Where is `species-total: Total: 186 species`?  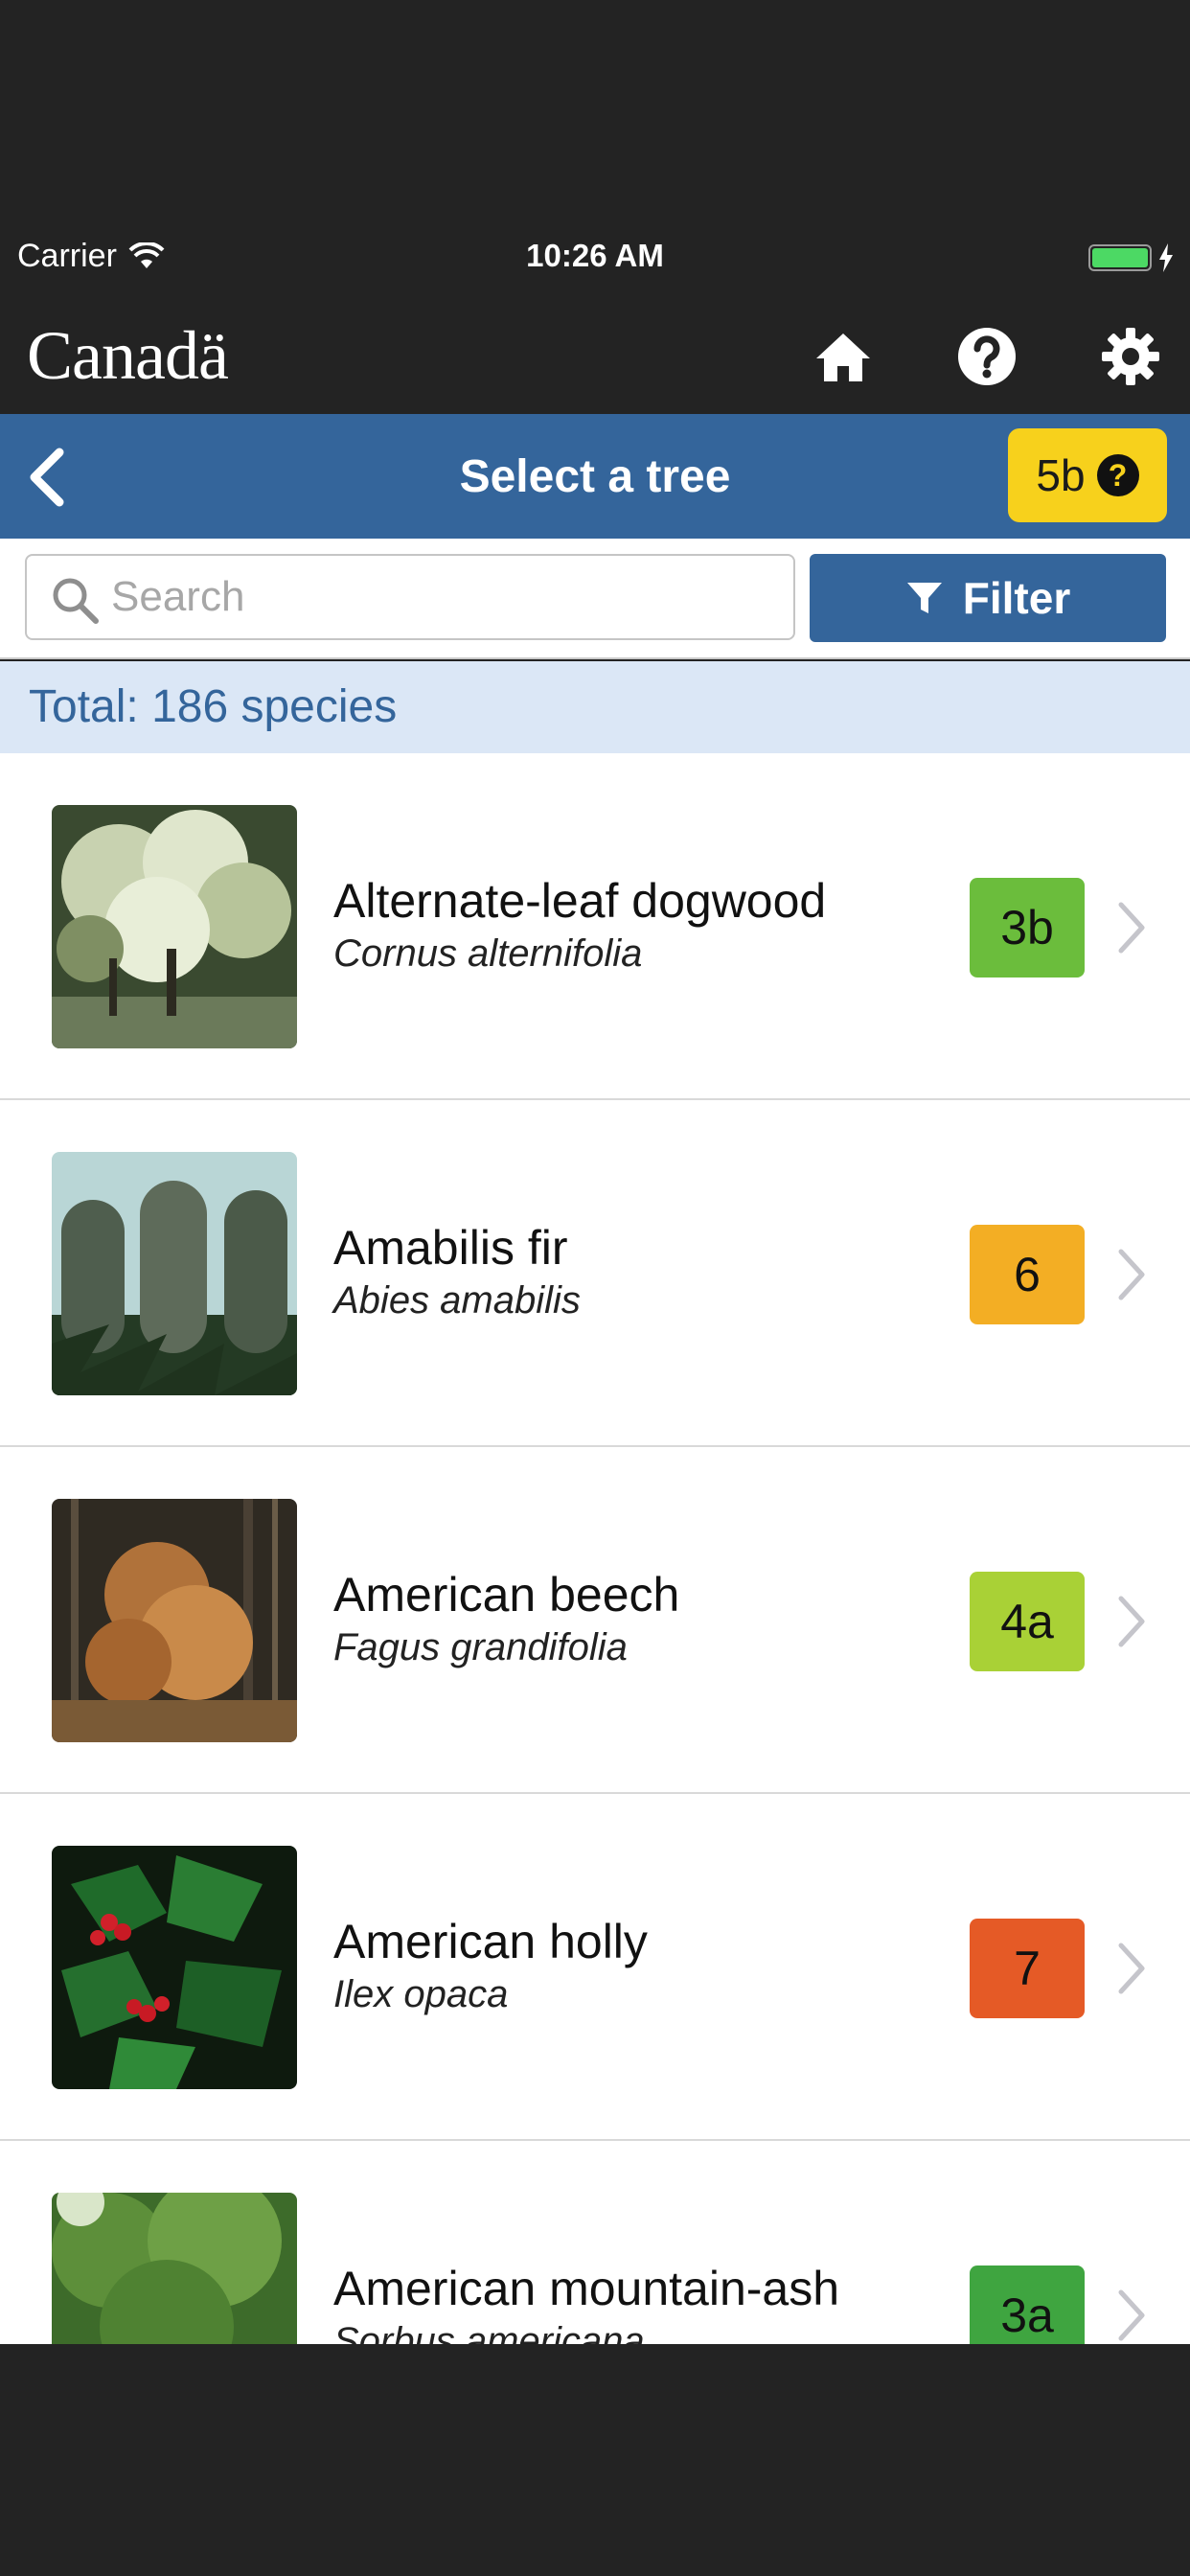
species-total: Total: 186 species is located at coordinates (595, 707).